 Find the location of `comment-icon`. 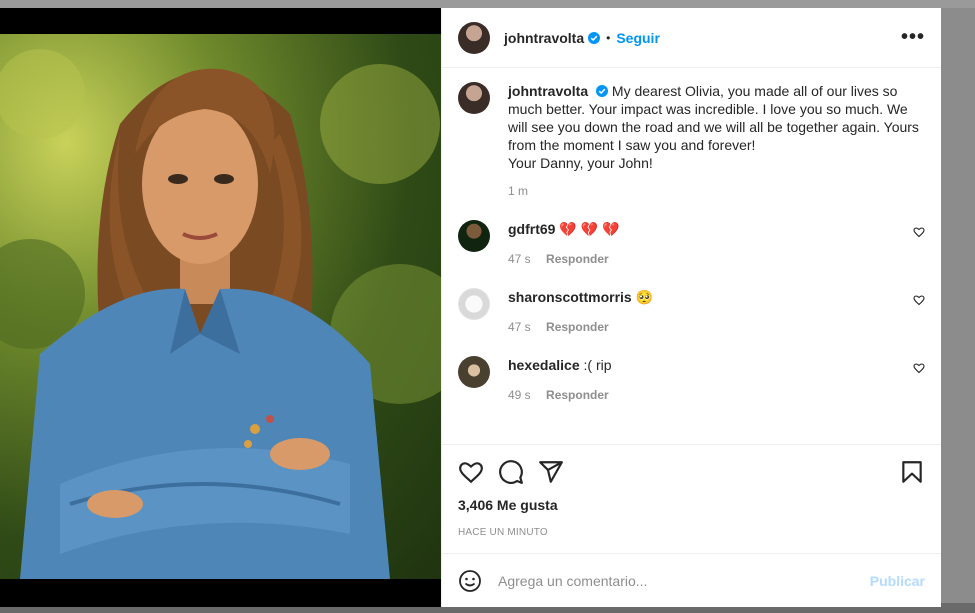

comment-icon is located at coordinates (511, 472).